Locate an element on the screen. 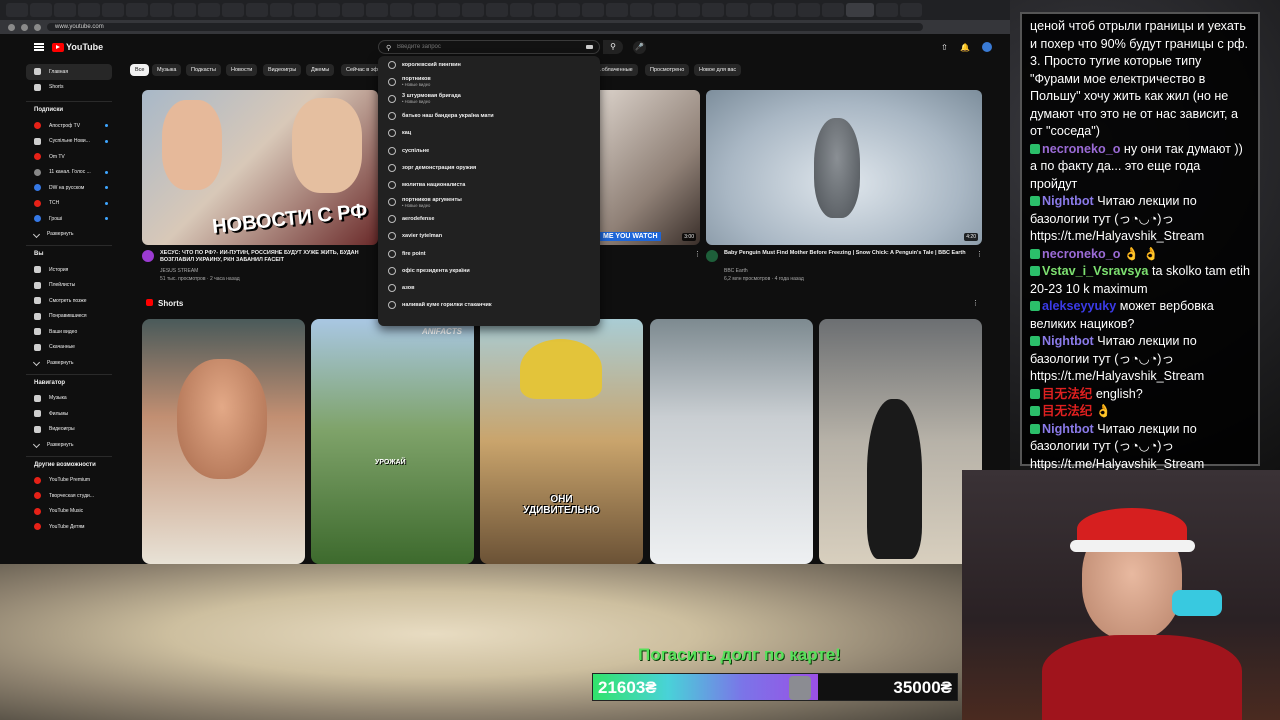 The height and width of the screenshot is (720, 1280). search-suggestion: 3 штурмовая бригада • Новые видео is located at coordinates (489, 98).